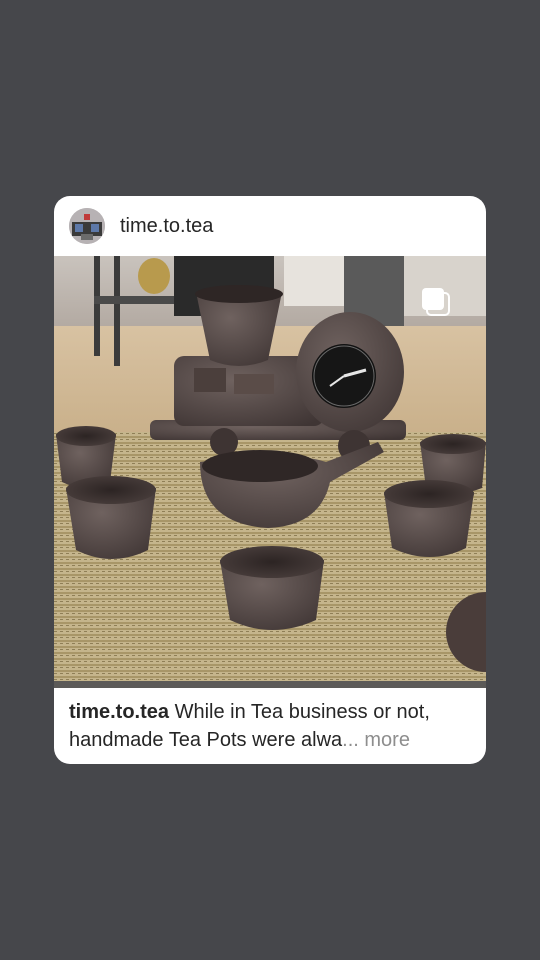 The image size is (540, 960). I want to click on more-link: more, so click(387, 740).